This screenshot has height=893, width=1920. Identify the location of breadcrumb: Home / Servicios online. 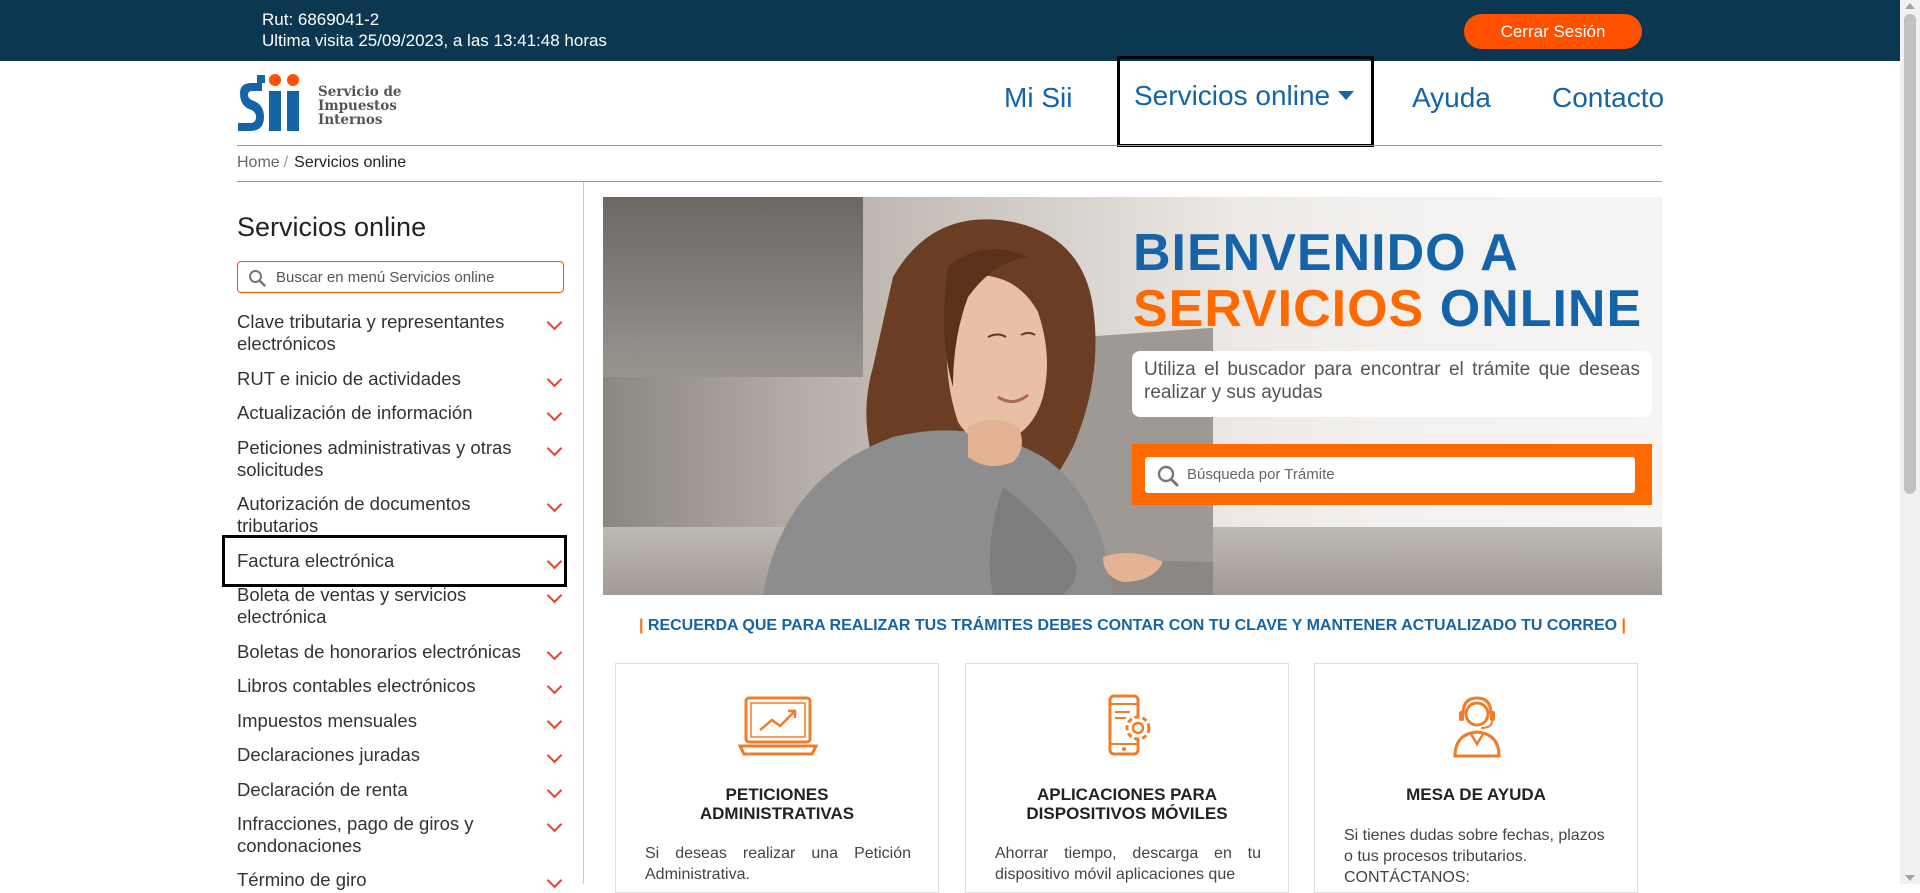
(321, 163).